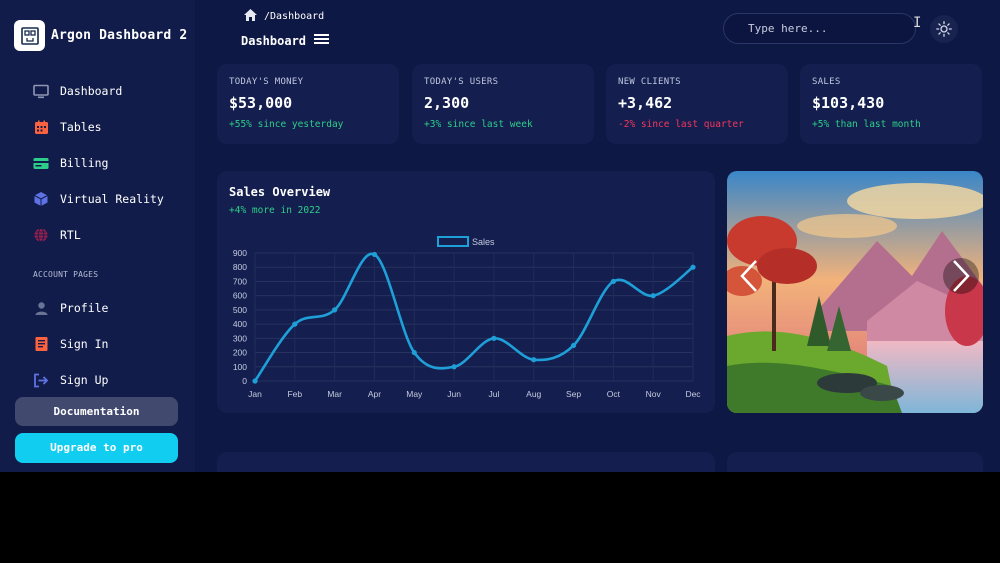 The image size is (1000, 563). I want to click on bottom-card-right, so click(855, 462).